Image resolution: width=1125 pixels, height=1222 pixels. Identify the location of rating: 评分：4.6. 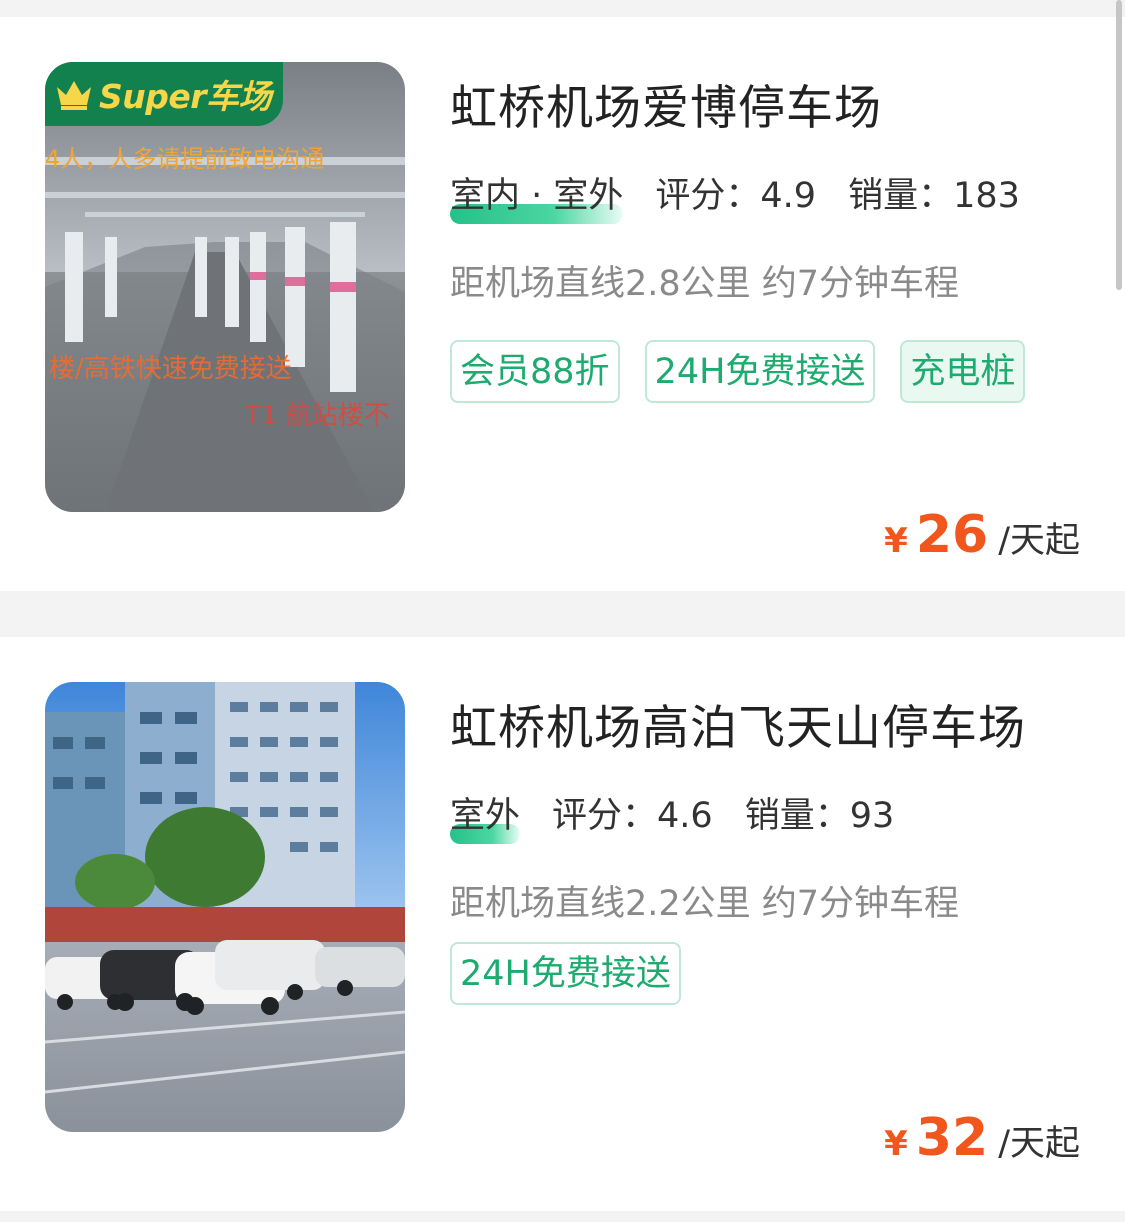
(632, 812).